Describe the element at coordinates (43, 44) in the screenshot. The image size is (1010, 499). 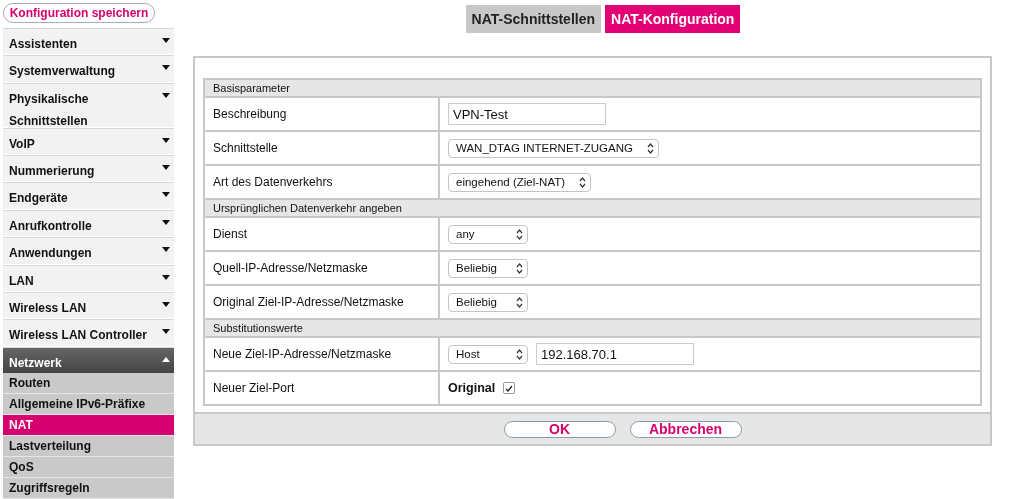
I see `menu-label: Assistenten` at that location.